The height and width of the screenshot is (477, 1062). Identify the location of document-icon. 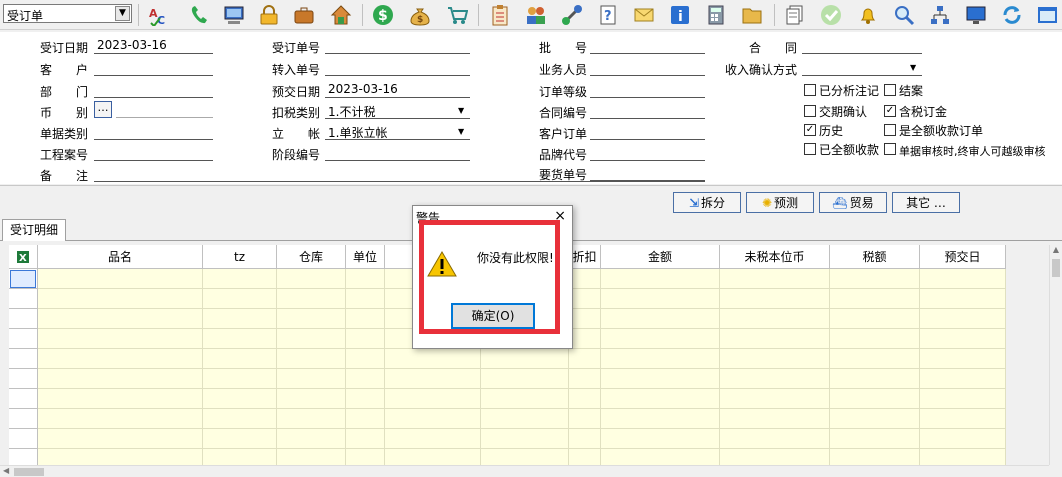
(795, 15).